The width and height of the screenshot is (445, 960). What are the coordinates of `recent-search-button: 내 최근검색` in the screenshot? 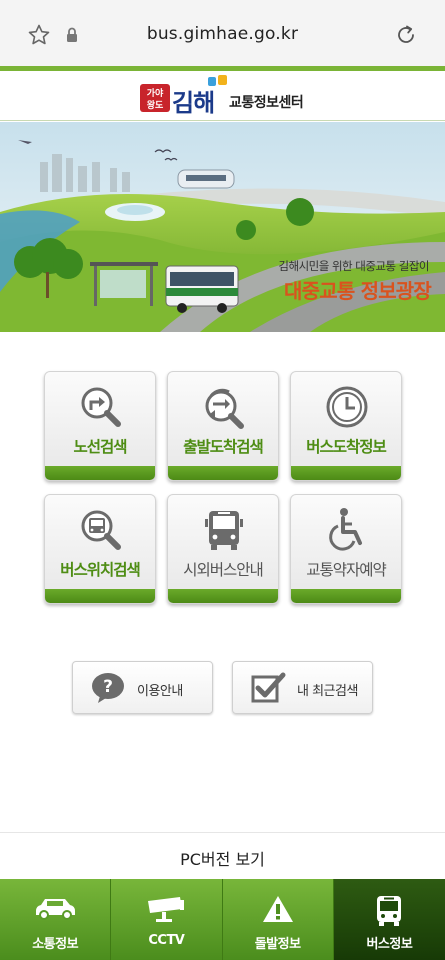 It's located at (302, 687).